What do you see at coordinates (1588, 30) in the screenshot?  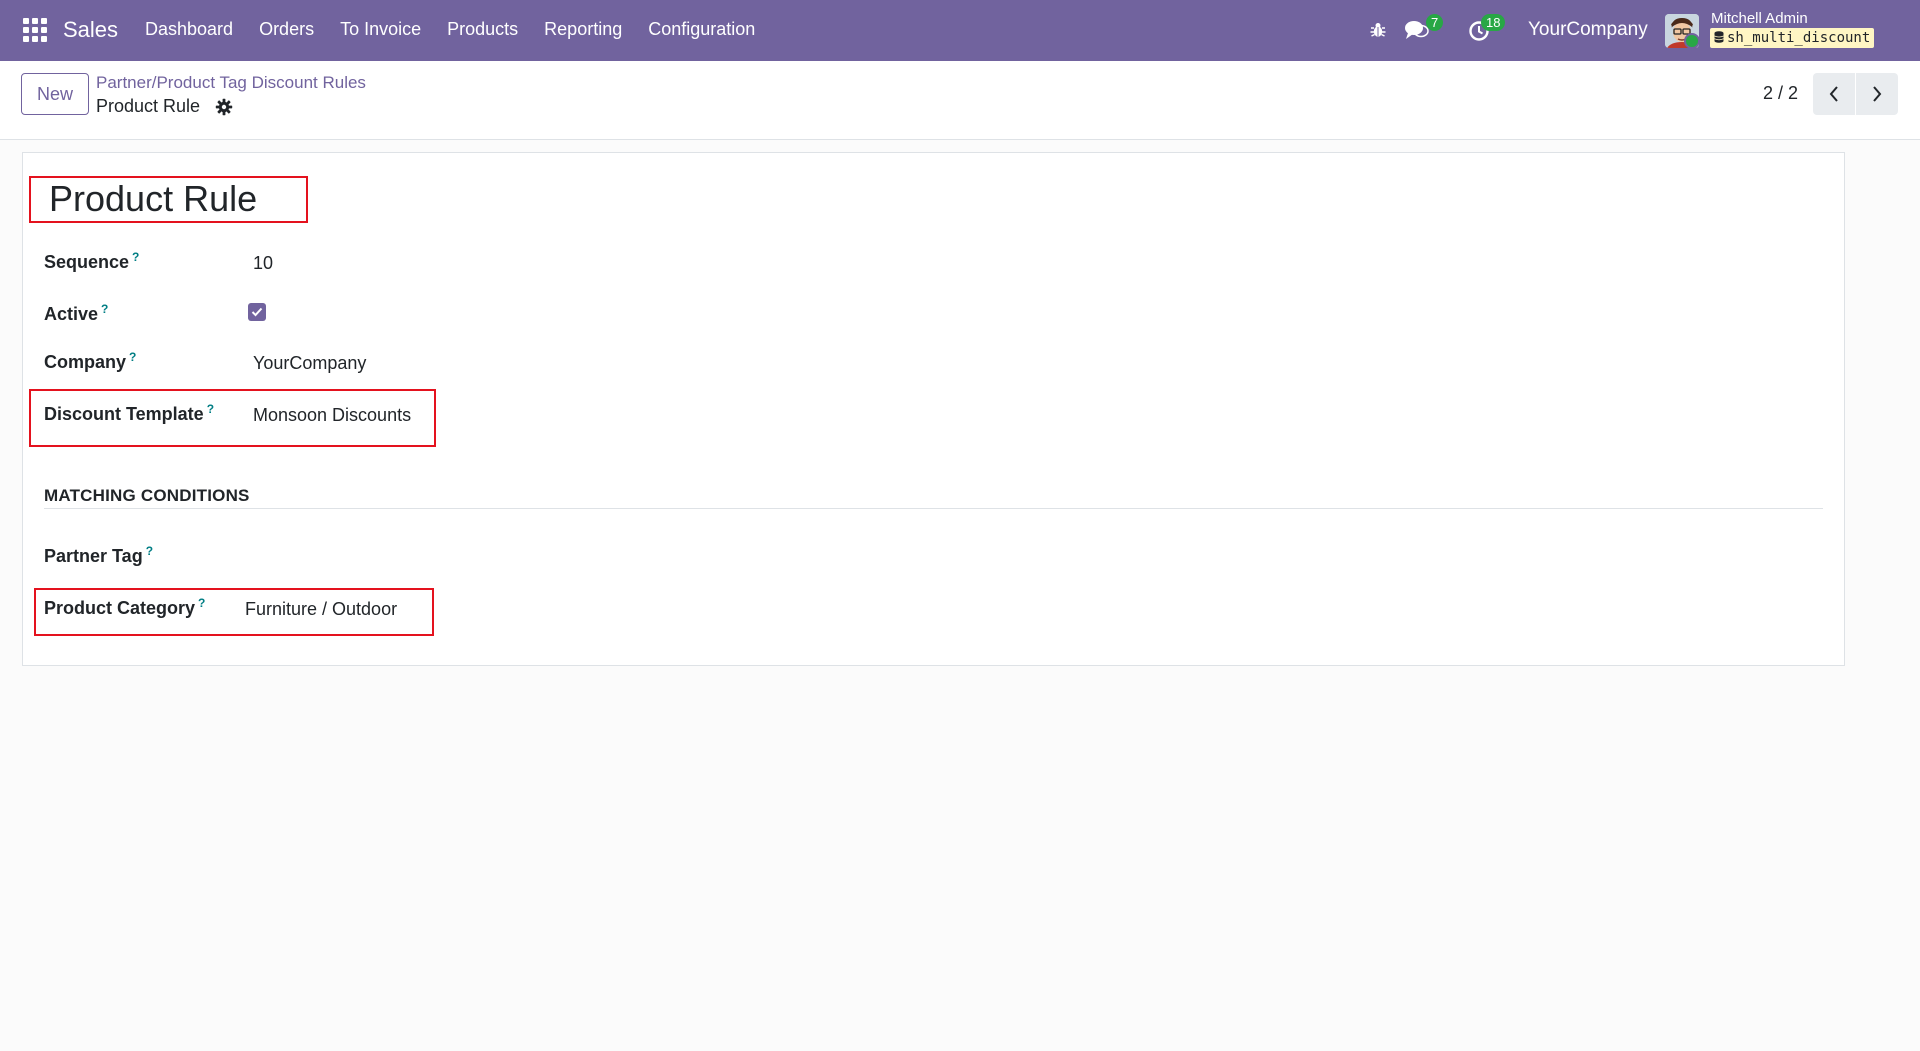 I see `company-switcher: YourCompany` at bounding box center [1588, 30].